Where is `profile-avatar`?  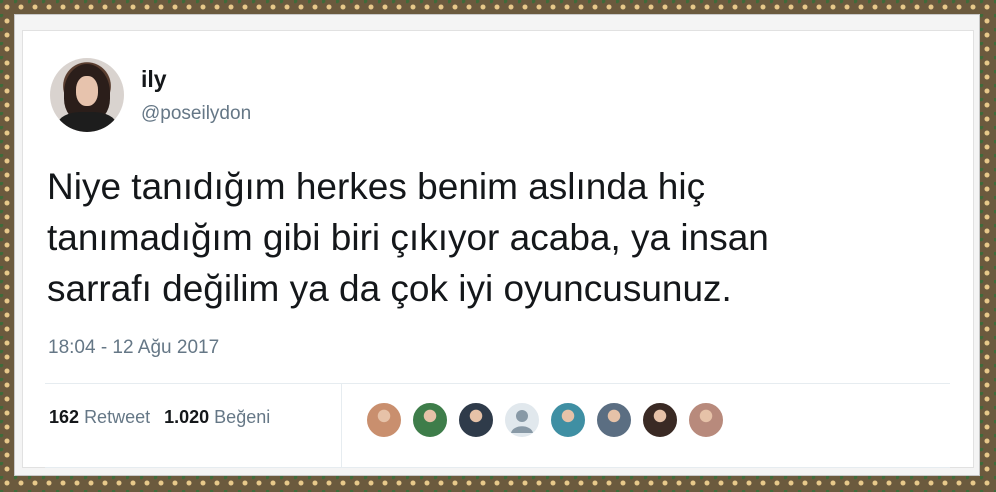 profile-avatar is located at coordinates (87, 95).